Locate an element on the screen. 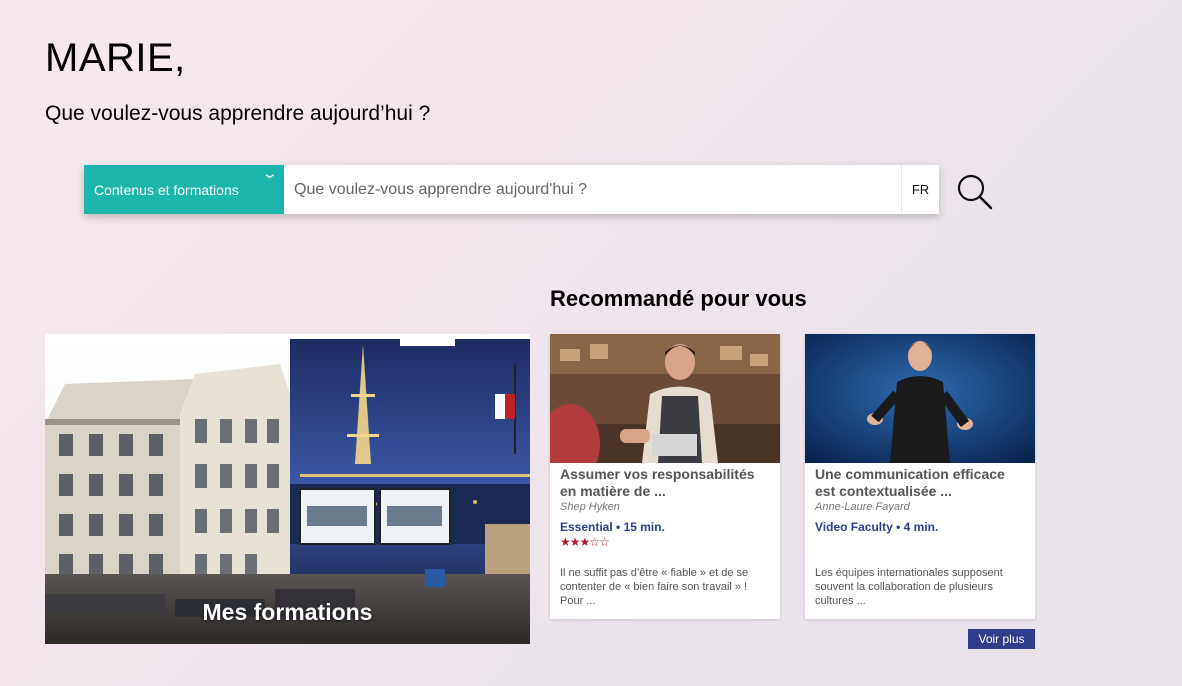 The image size is (1182, 686). search-icon is located at coordinates (975, 192).